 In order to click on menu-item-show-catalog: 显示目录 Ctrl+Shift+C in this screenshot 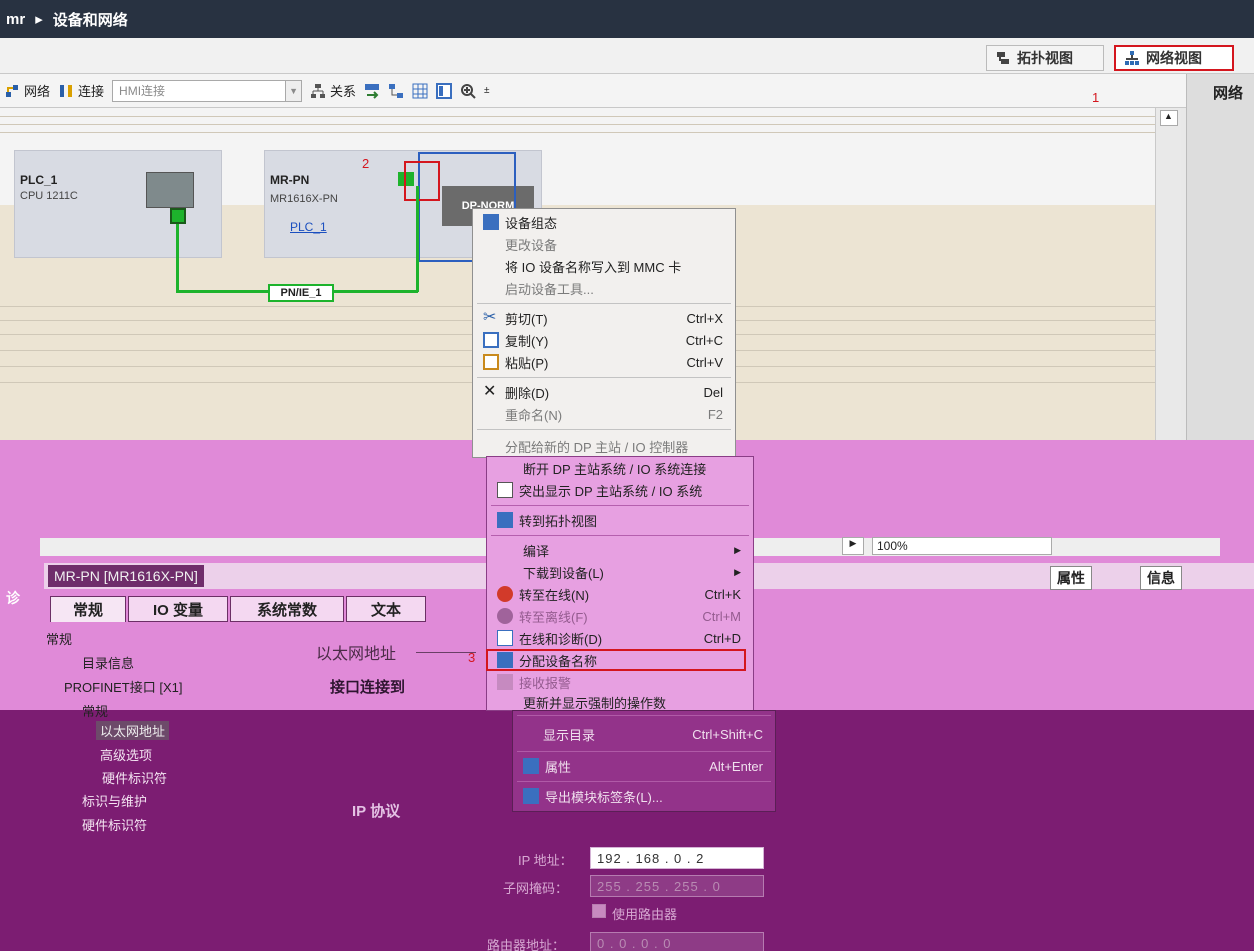, I will do `click(644, 734)`.